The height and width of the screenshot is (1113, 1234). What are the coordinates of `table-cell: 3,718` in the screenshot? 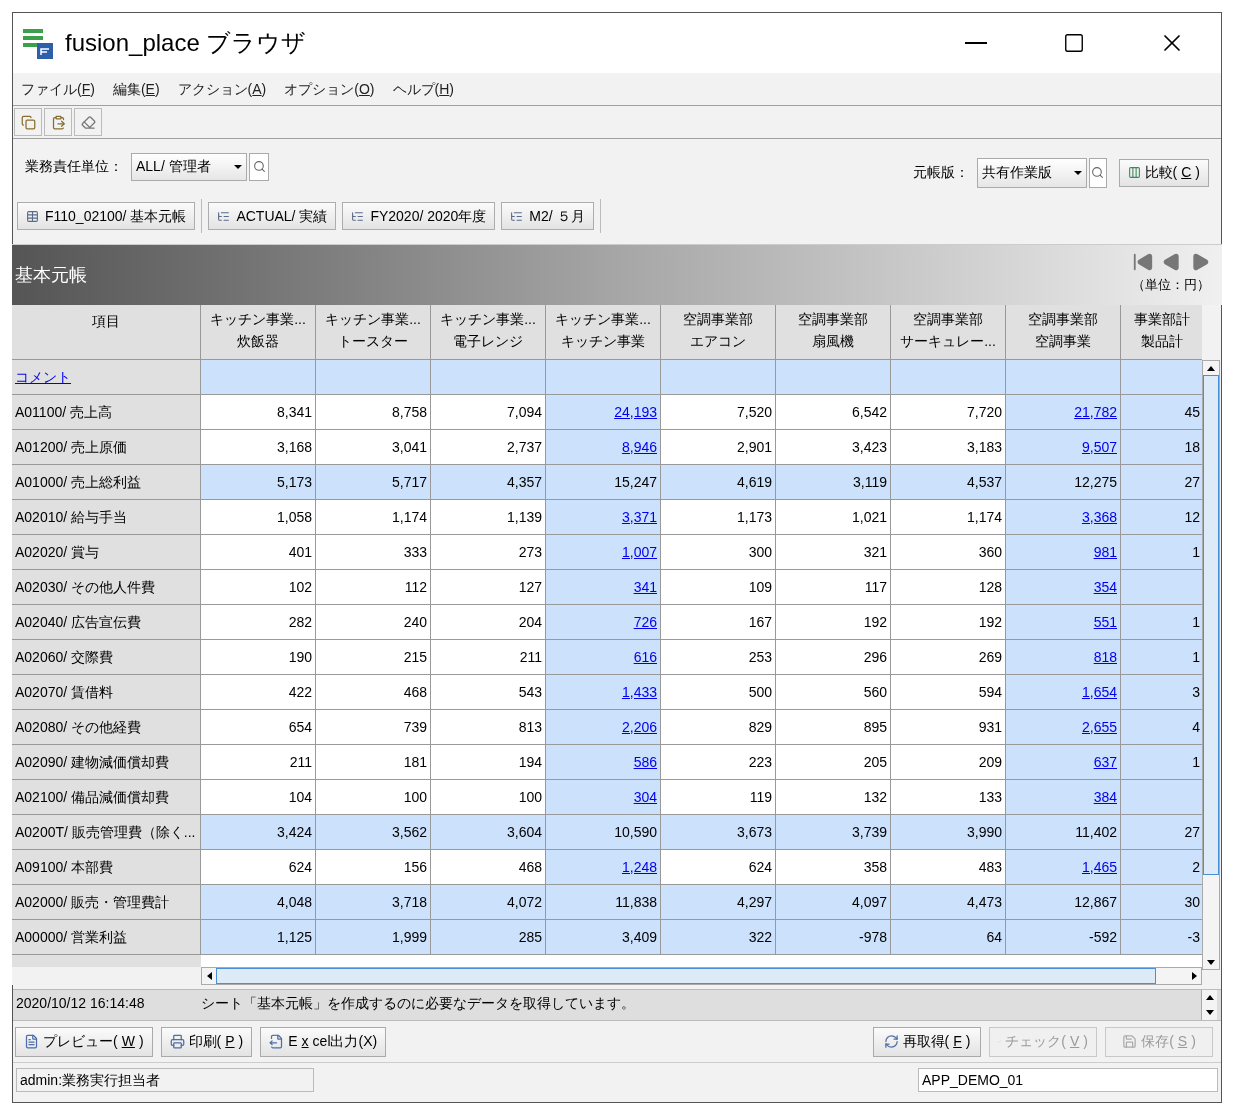 It's located at (373, 902).